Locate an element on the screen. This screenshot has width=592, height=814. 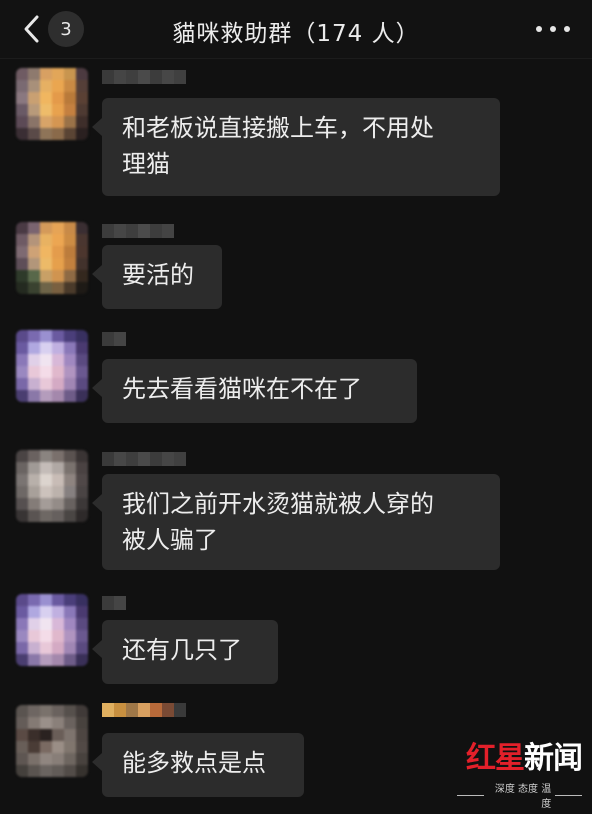
sender-name-blurred is located at coordinates (114, 339).